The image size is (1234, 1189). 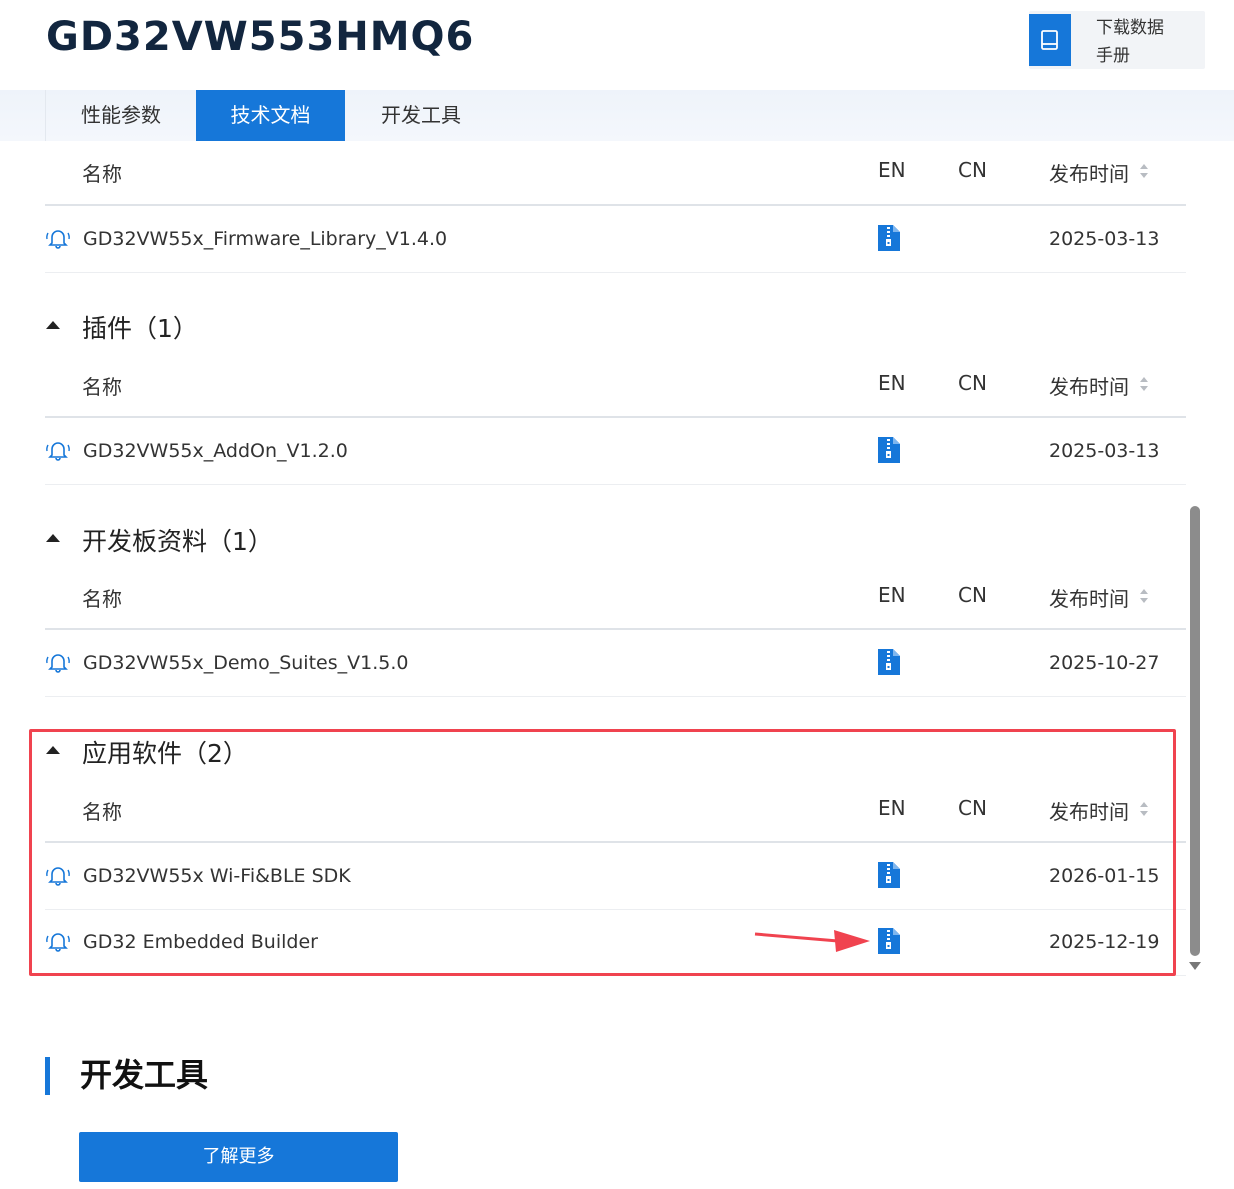 What do you see at coordinates (617, 115) in the screenshot?
I see `tab-bar: 性能参数 技术文档 开发工具` at bounding box center [617, 115].